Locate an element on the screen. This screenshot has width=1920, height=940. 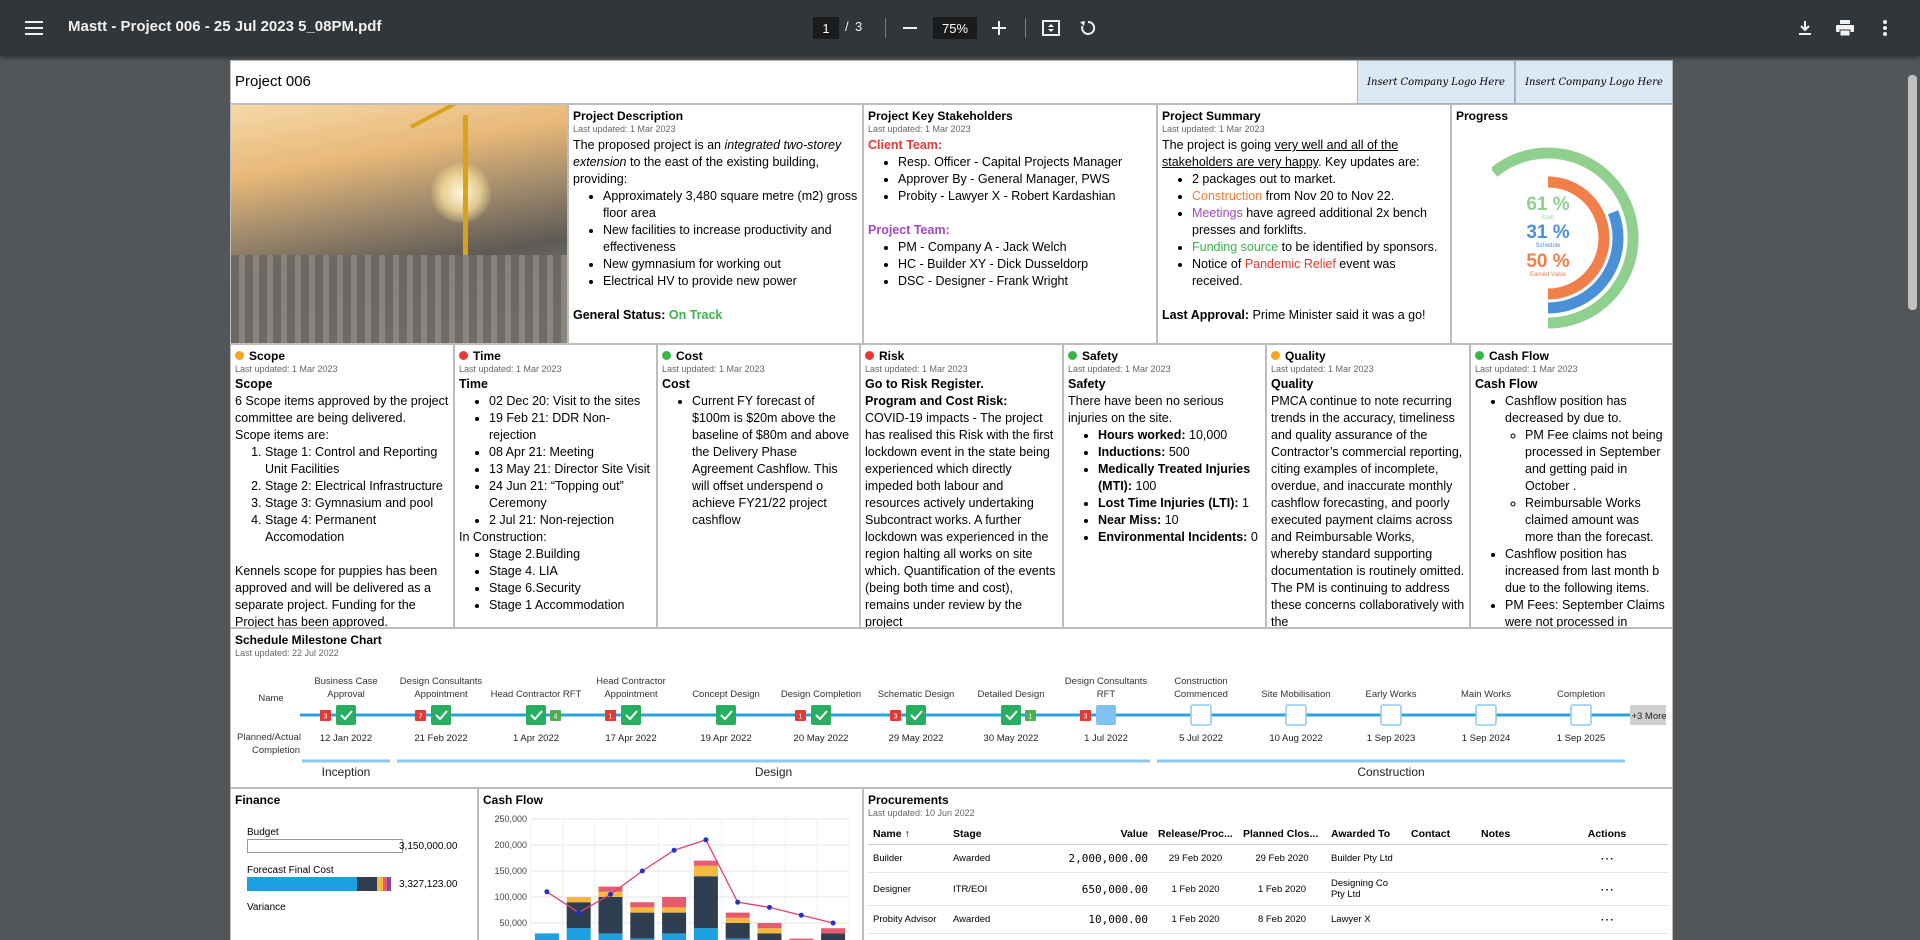
highlight-construction: Construction is located at coordinates (1227, 196).